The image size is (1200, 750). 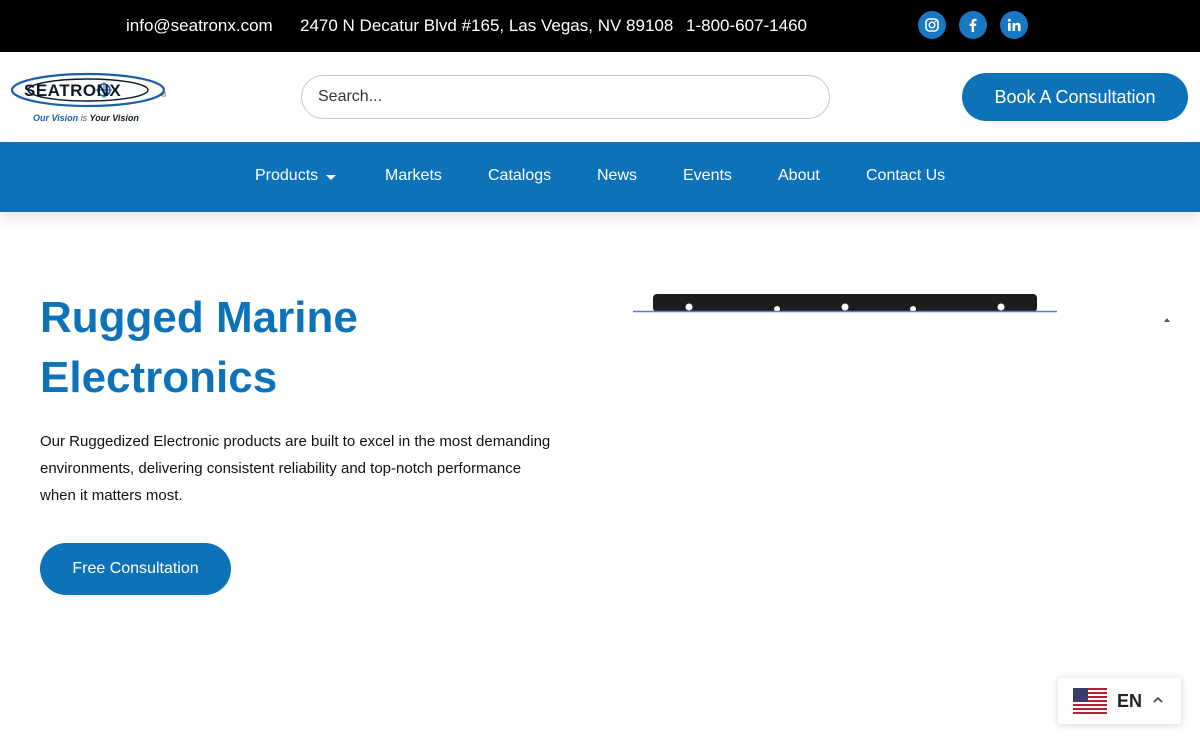 I want to click on tagline-part-3: Your Vision, so click(x=114, y=118).